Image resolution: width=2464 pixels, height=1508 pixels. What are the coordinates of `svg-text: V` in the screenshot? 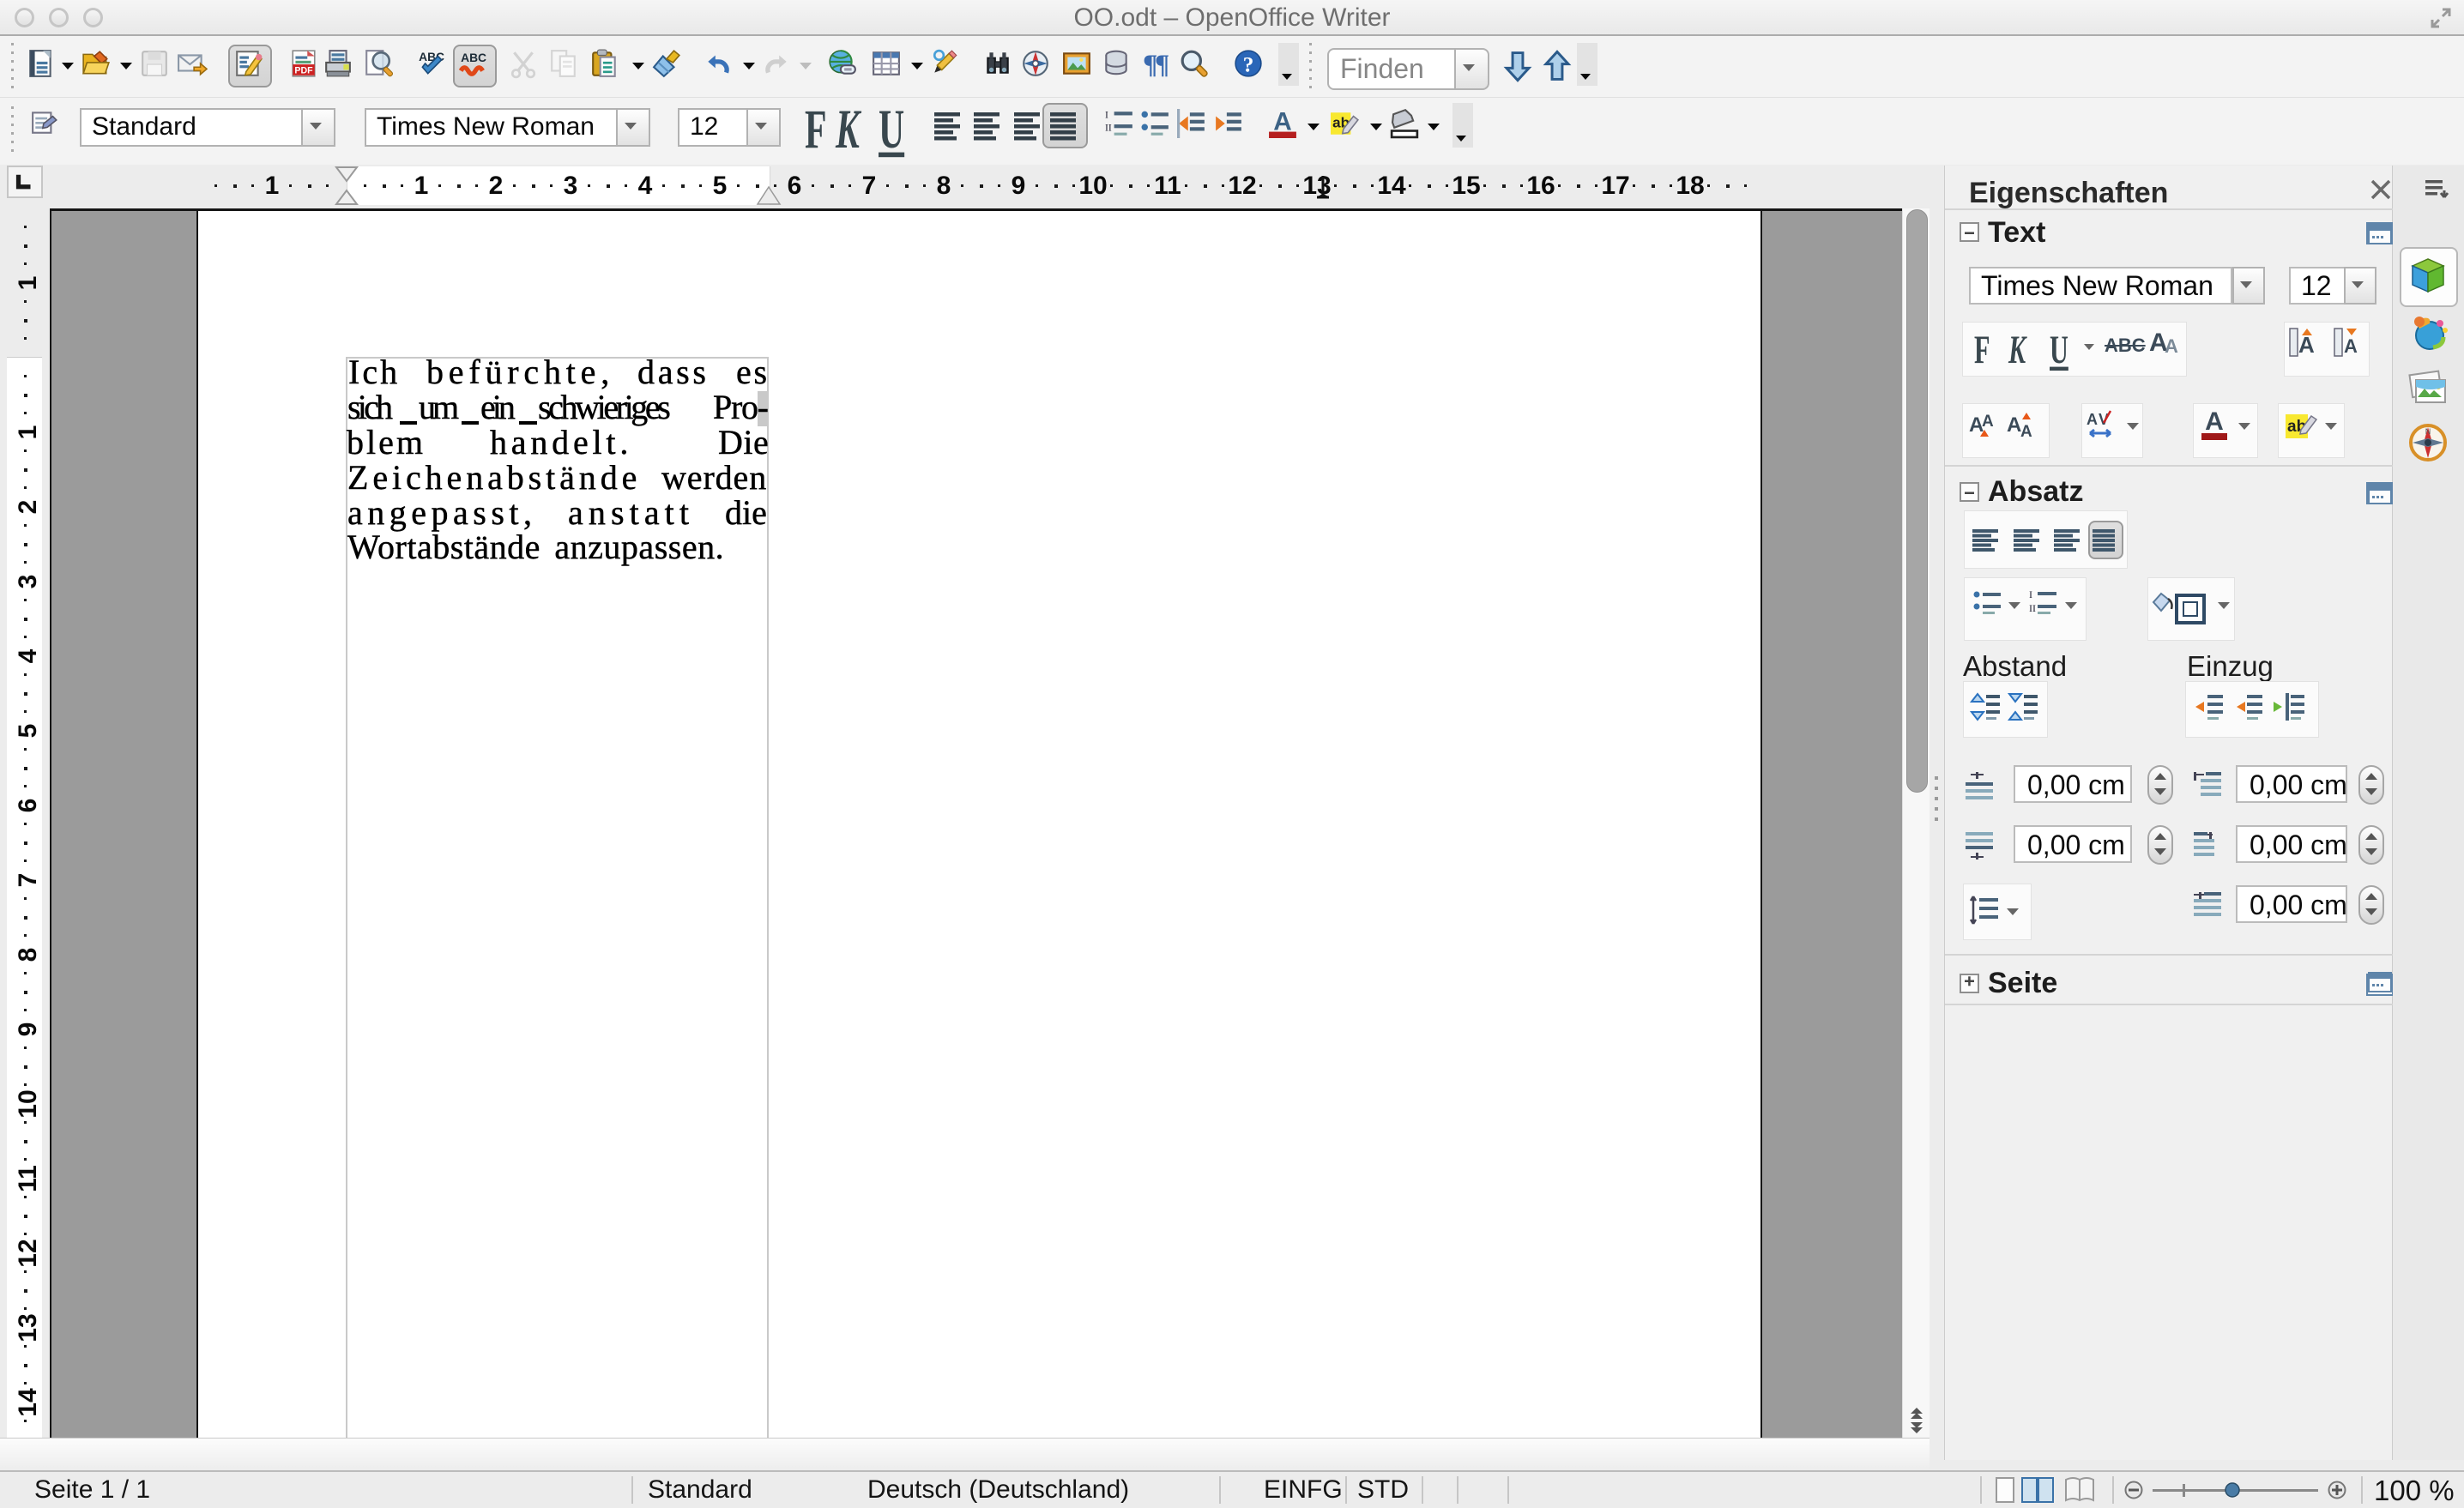 It's located at (2104, 419).